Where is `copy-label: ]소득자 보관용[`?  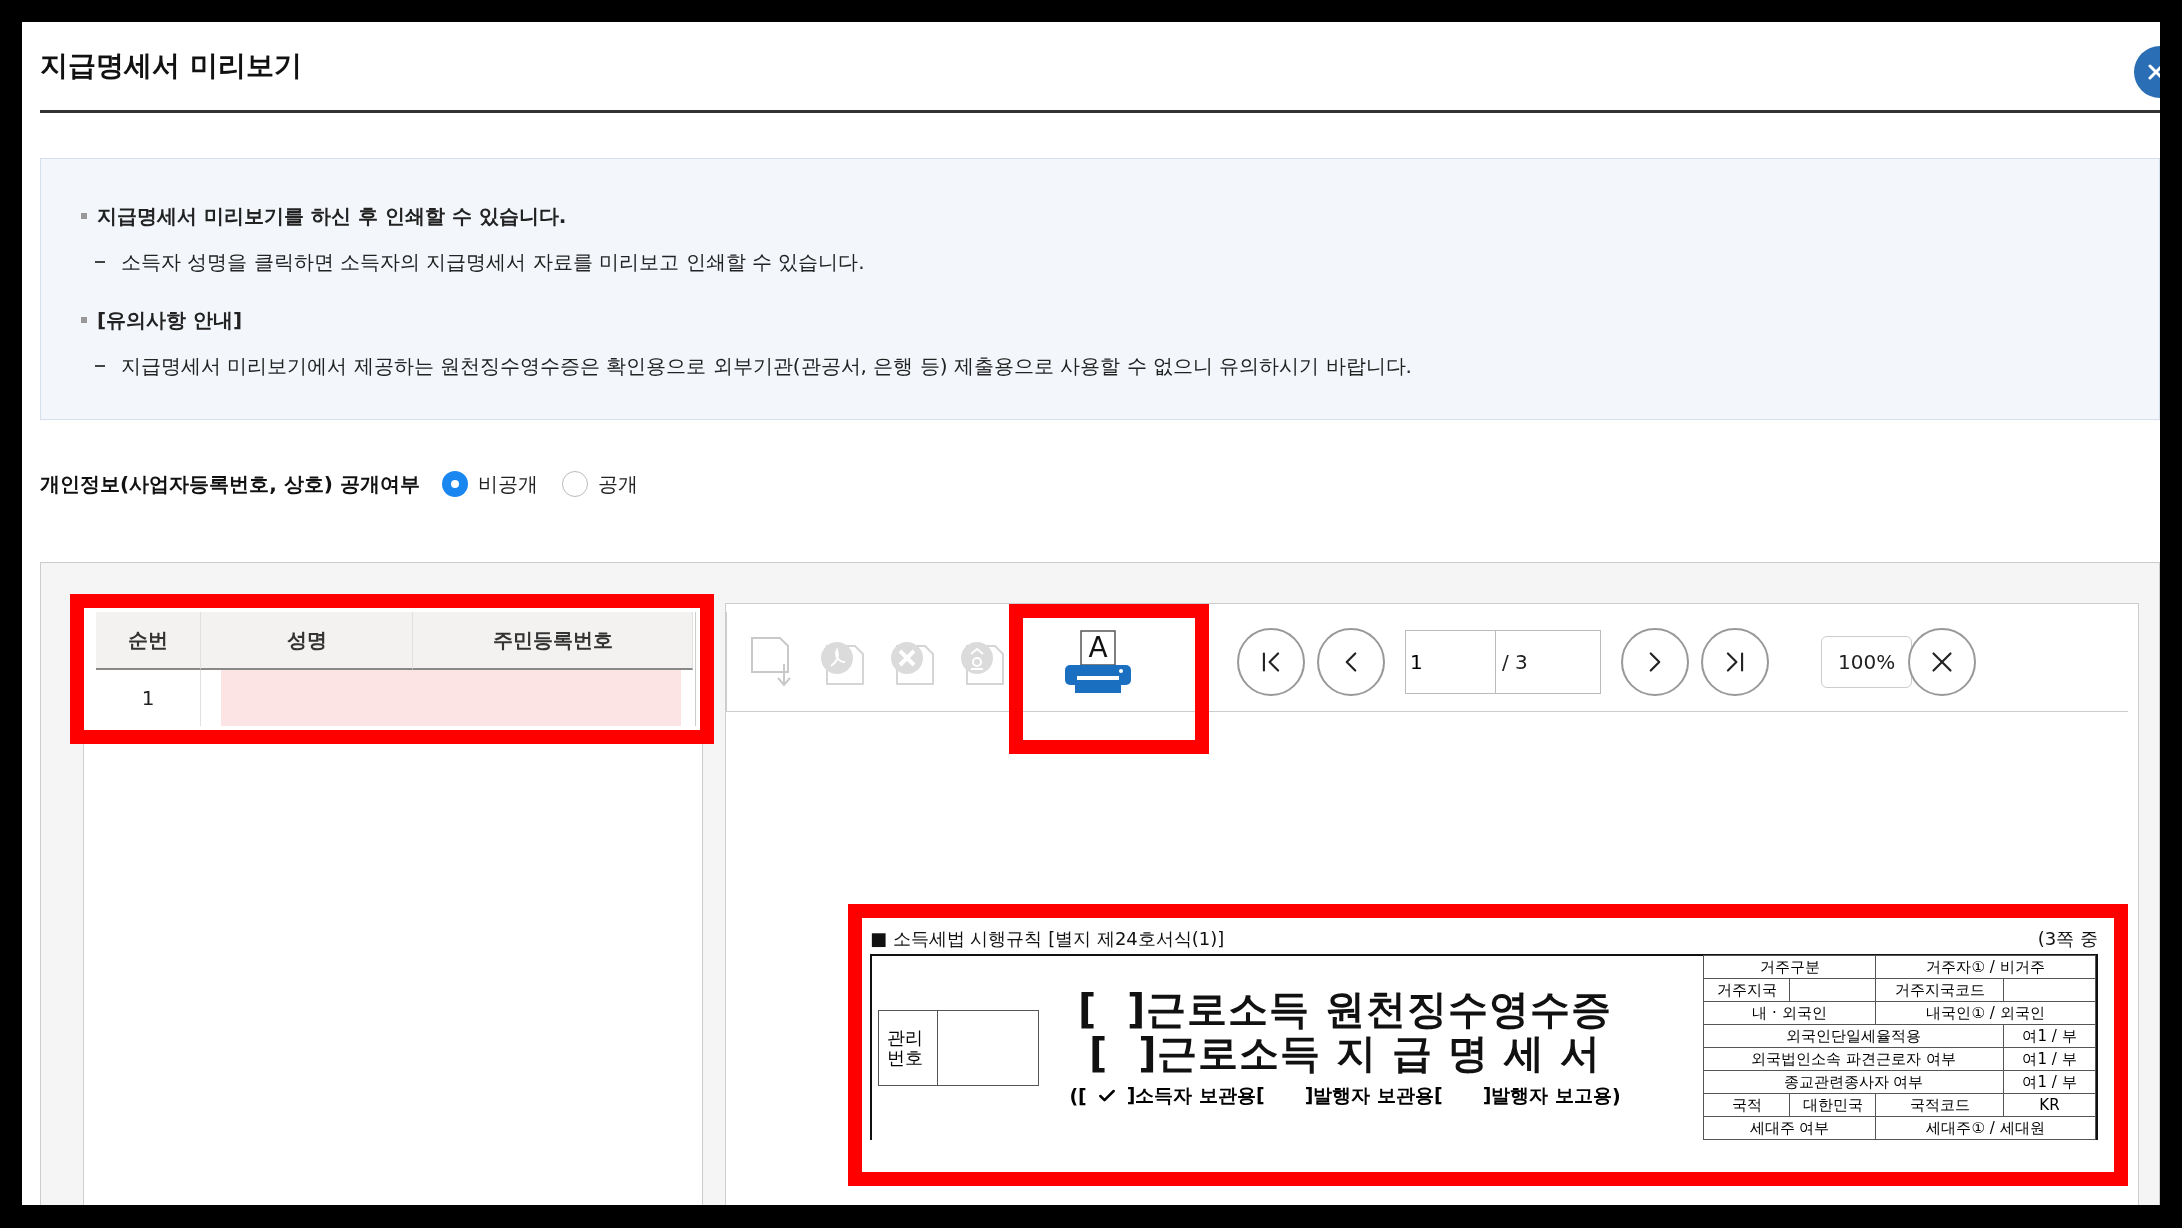 copy-label: ]소득자 보관용[ is located at coordinates (1195, 1095).